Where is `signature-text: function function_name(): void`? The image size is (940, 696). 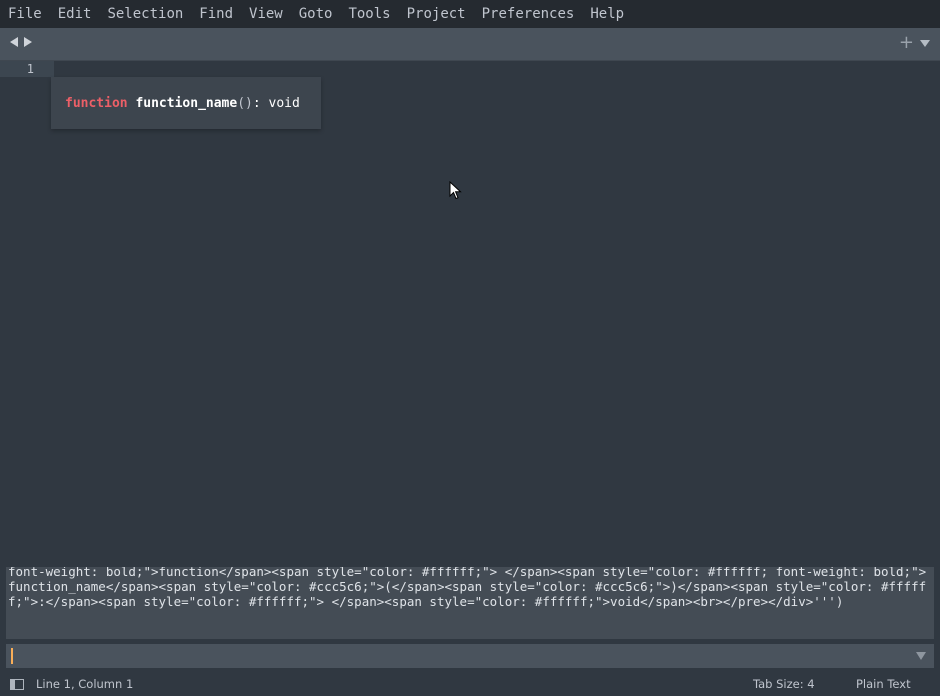
signature-text: function function_name(): void is located at coordinates (175, 103).